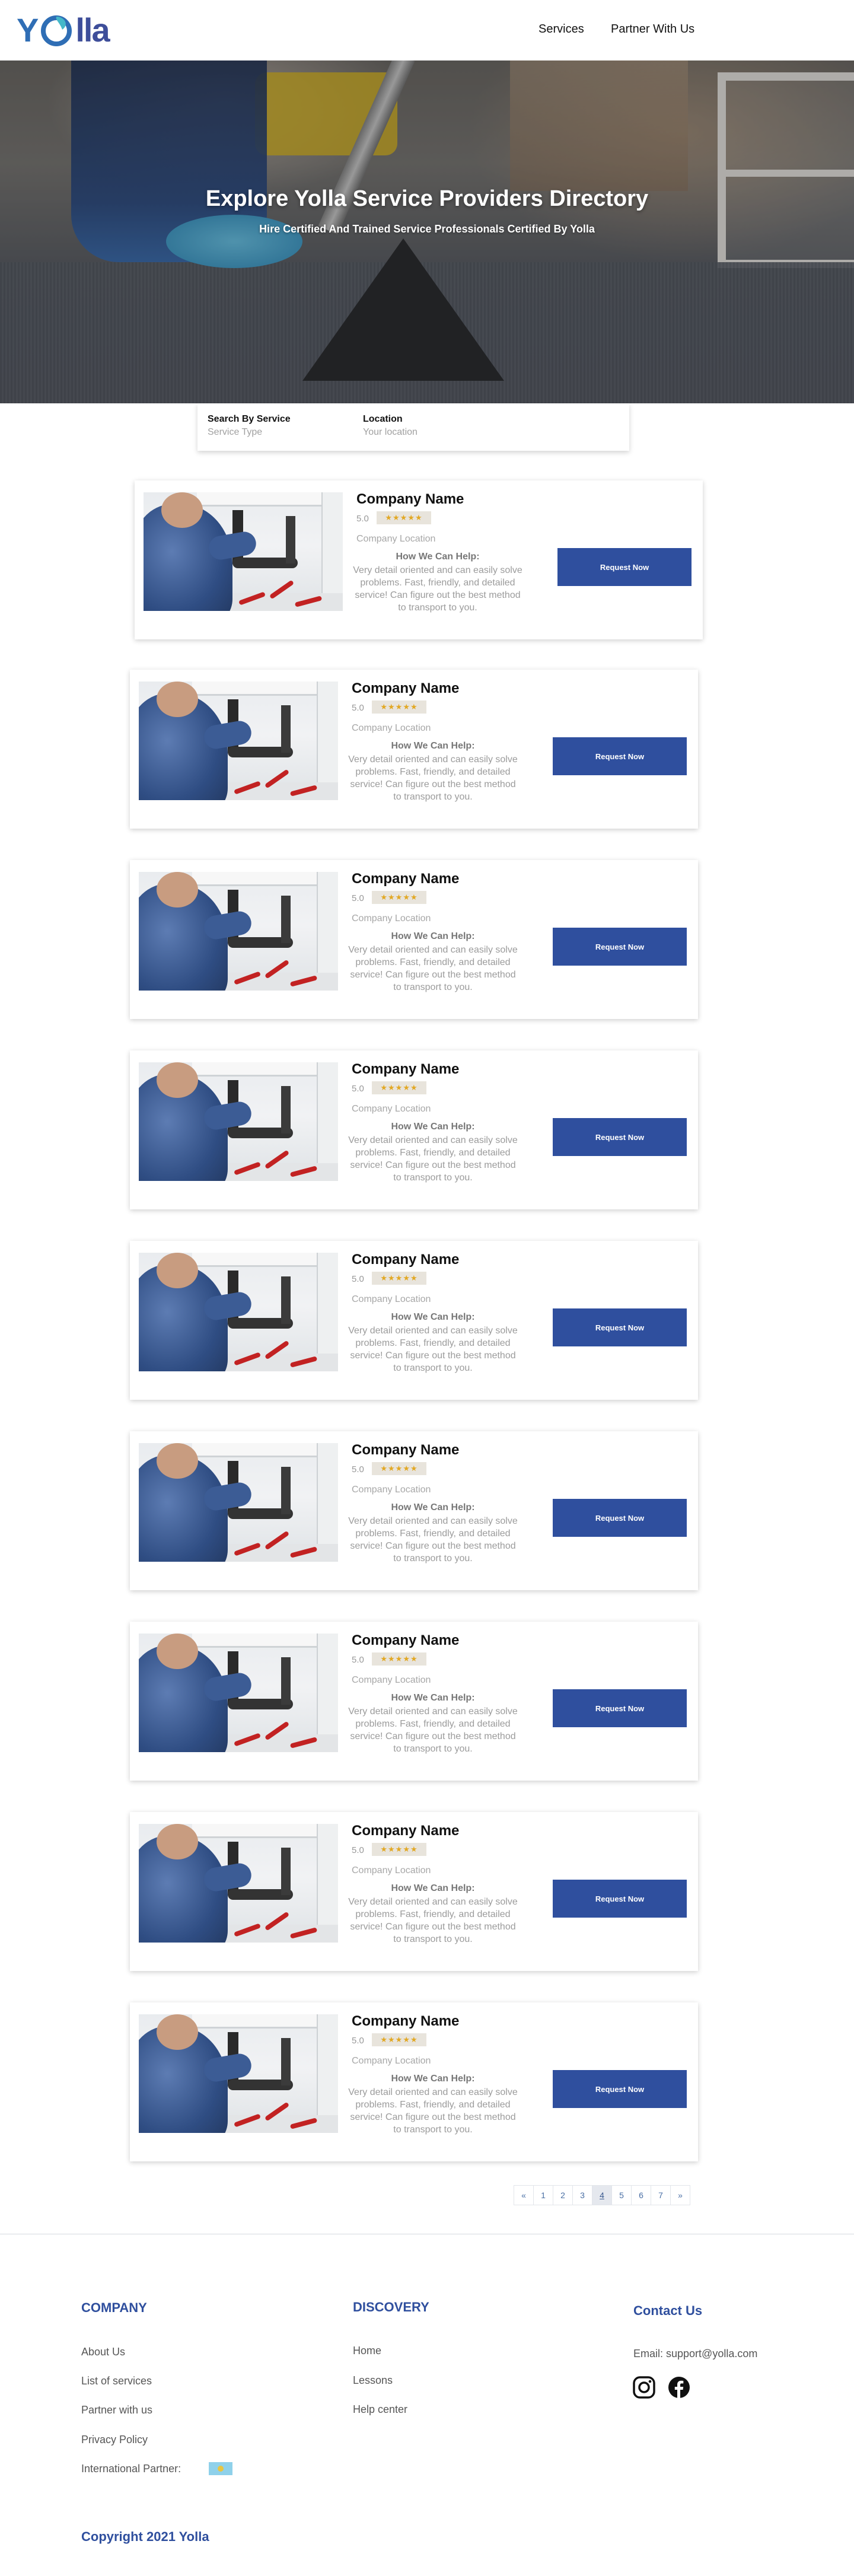  What do you see at coordinates (116, 2410) in the screenshot?
I see `footer-link-partner-with-us: Partner with us` at bounding box center [116, 2410].